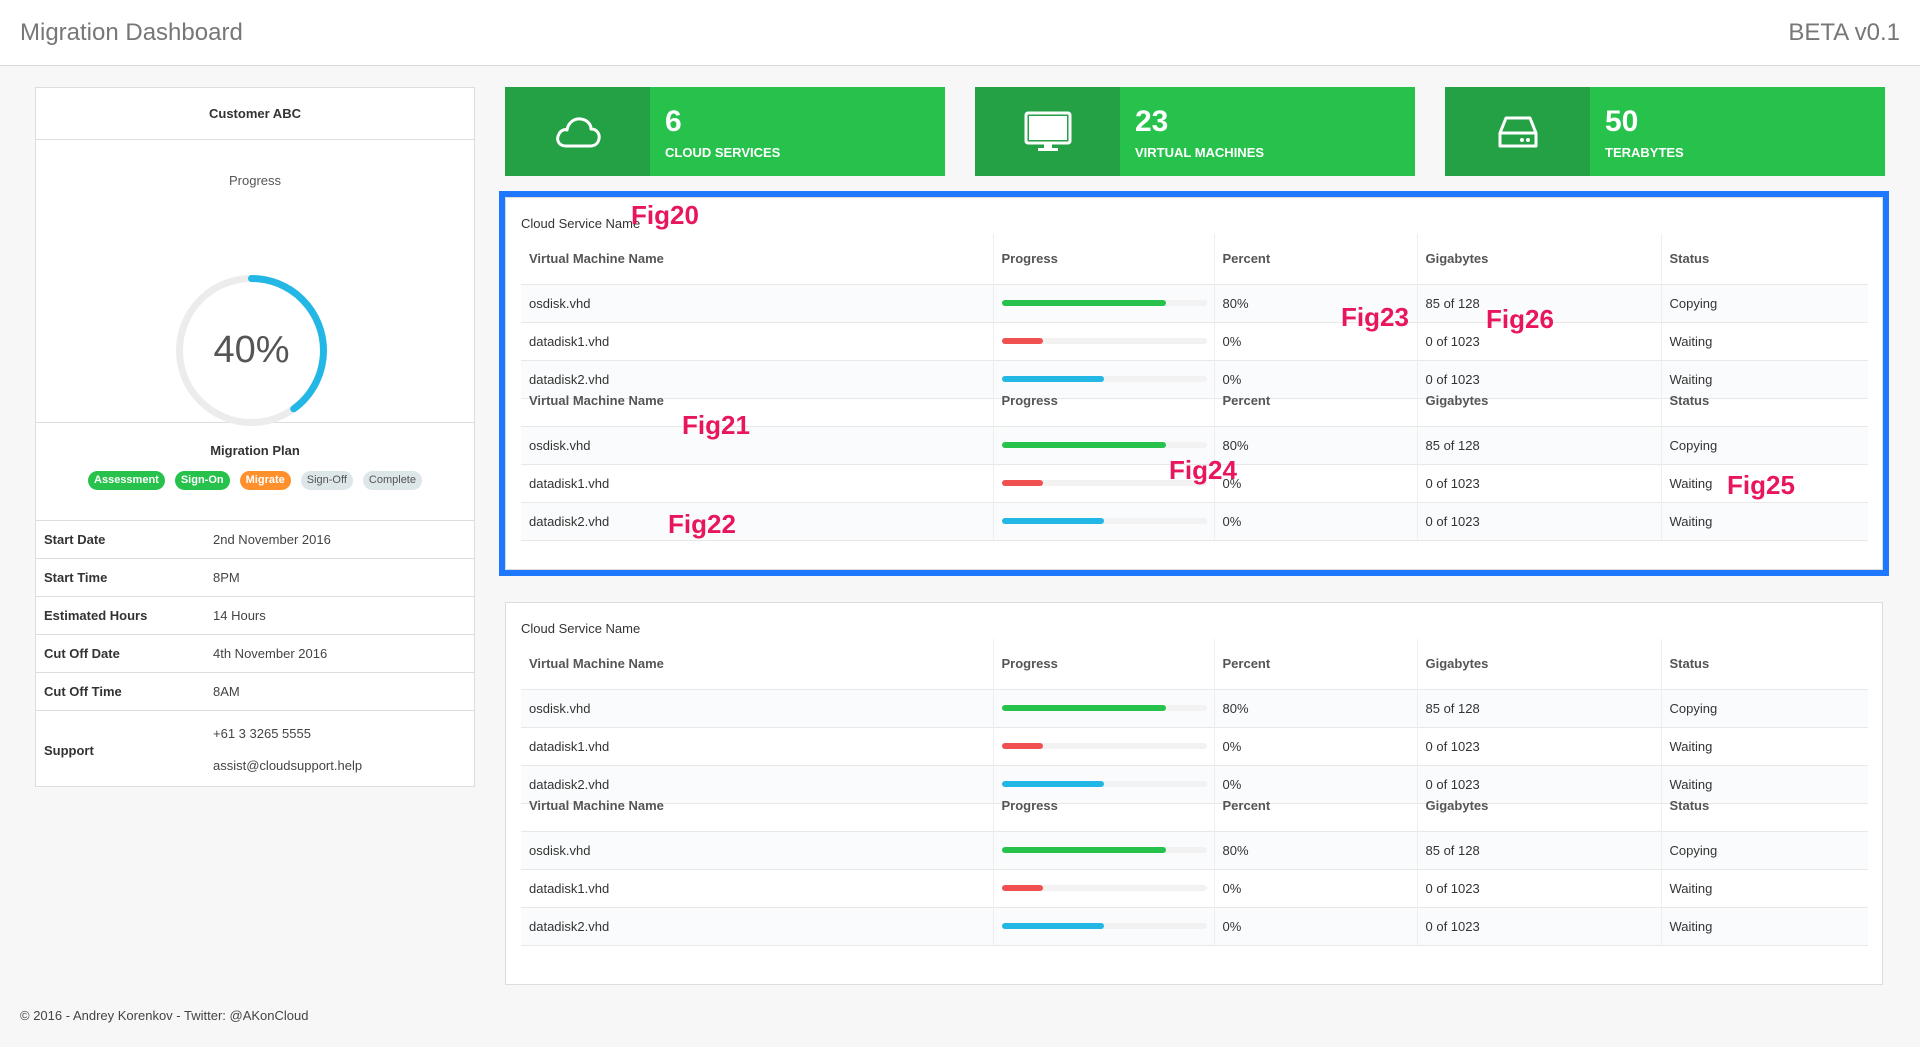  I want to click on info-value: 8AM, so click(226, 691).